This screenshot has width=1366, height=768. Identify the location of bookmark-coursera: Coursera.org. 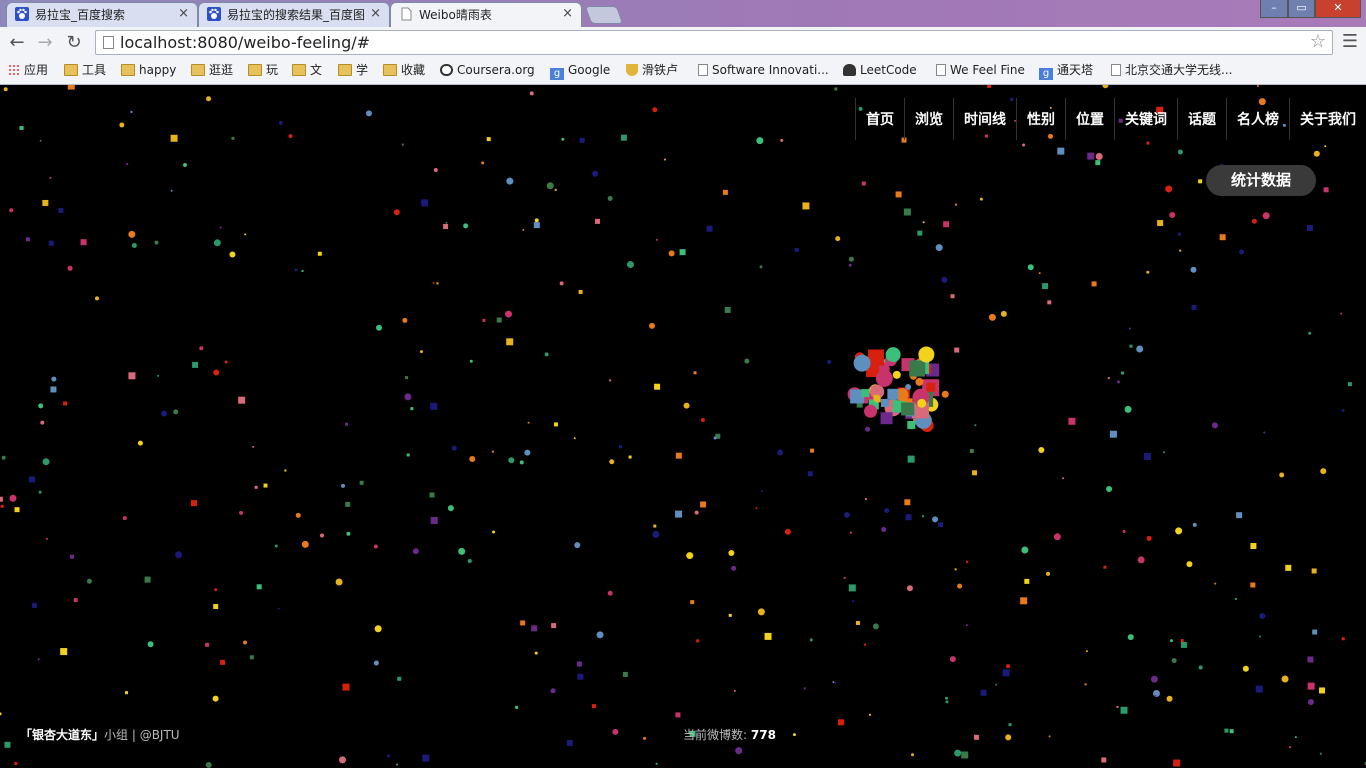
(487, 72).